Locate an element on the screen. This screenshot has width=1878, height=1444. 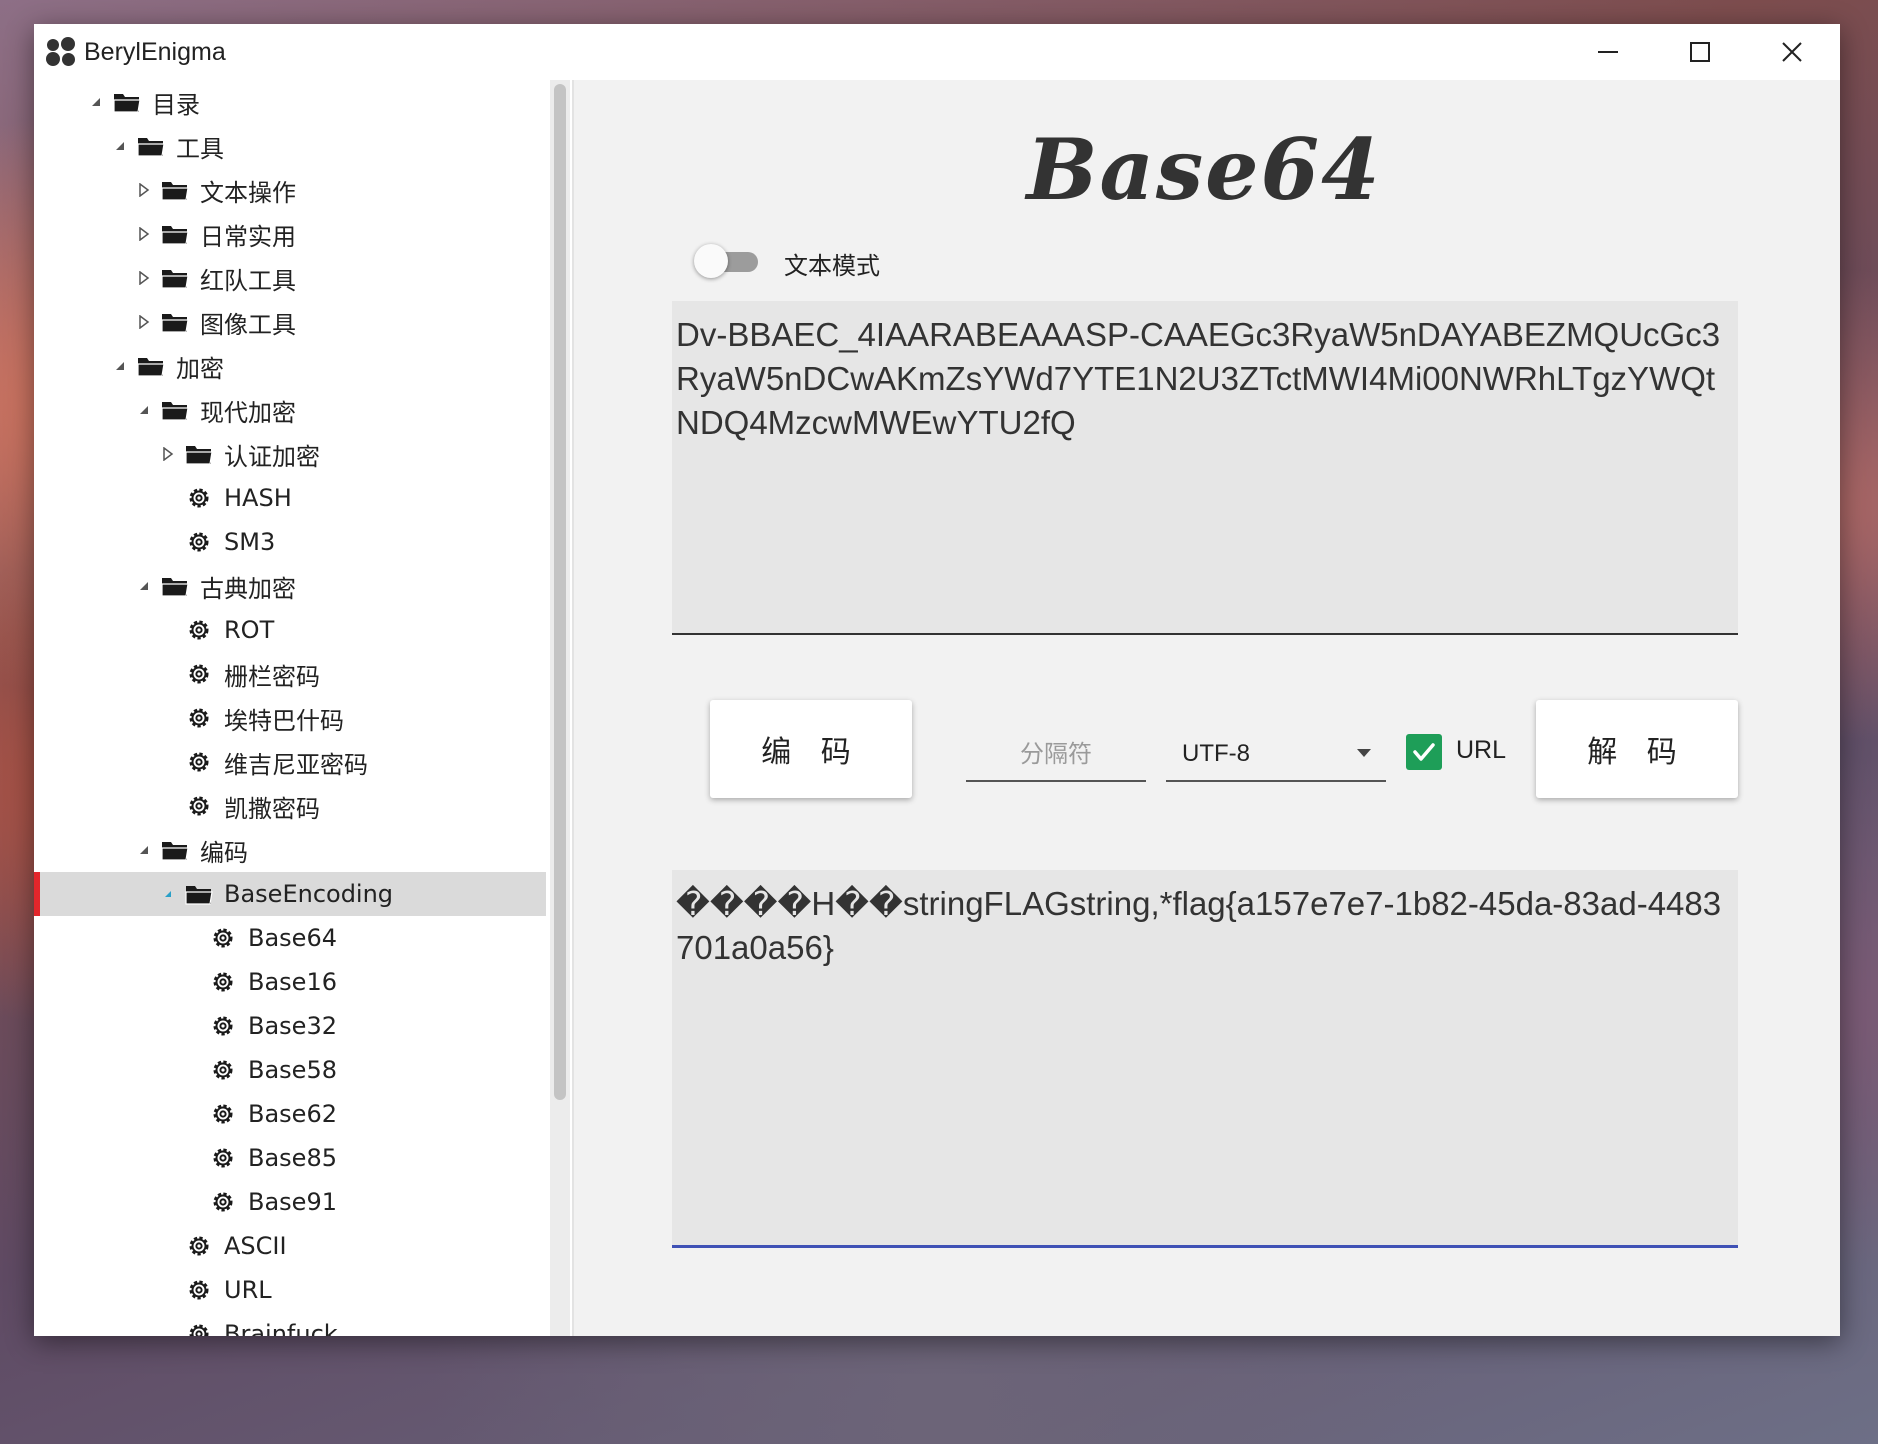
tree-item-label: 工具 is located at coordinates (200, 148).